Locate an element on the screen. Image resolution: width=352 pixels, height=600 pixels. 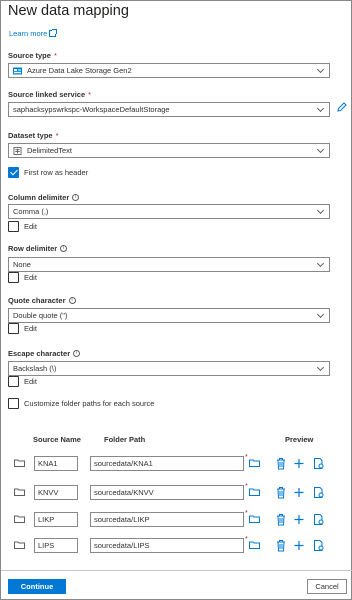
quote-character-edit-checkbox: Edit is located at coordinates (22, 328).